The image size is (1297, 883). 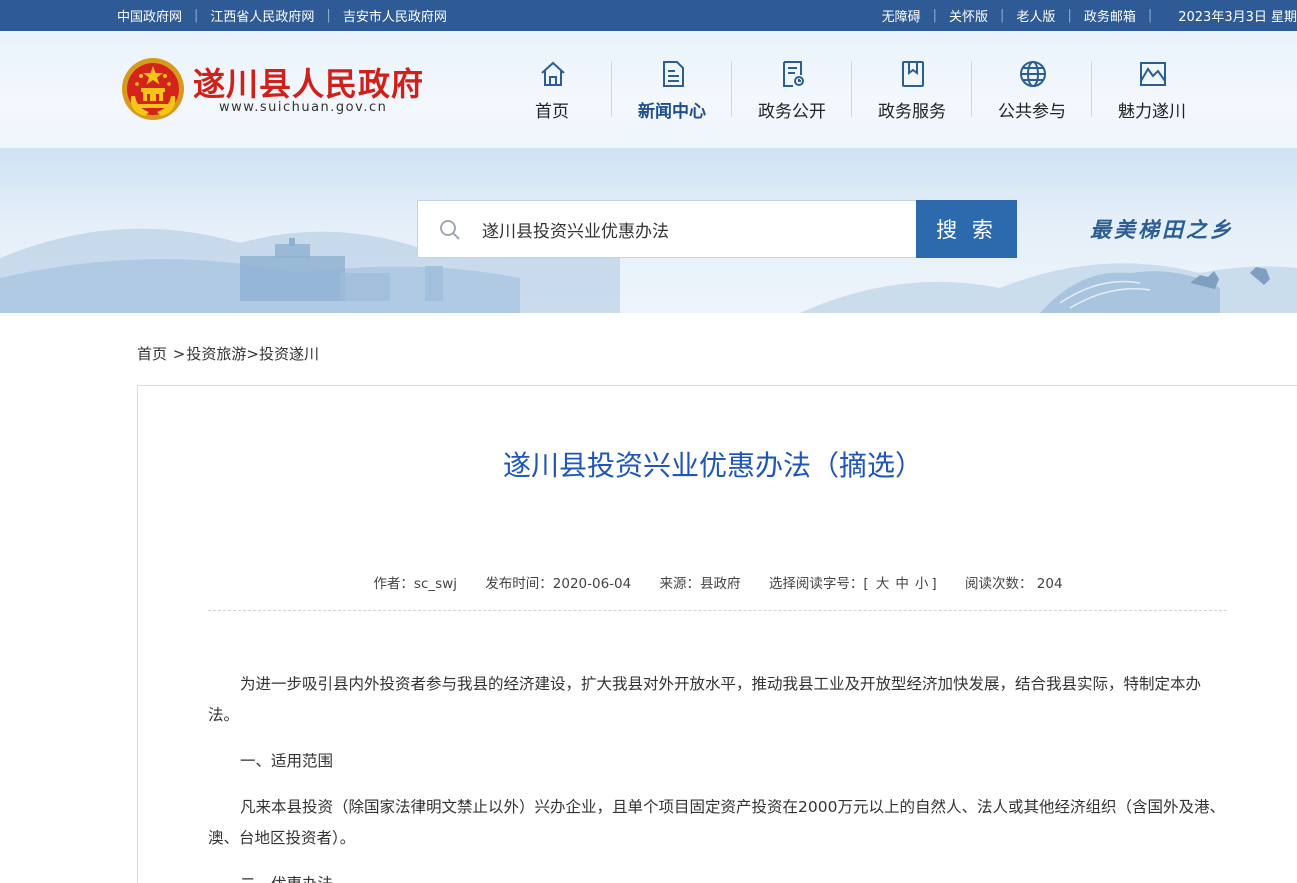 I want to click on breadcrumb-invest-suichuan: 投资遂川, so click(x=289, y=354).